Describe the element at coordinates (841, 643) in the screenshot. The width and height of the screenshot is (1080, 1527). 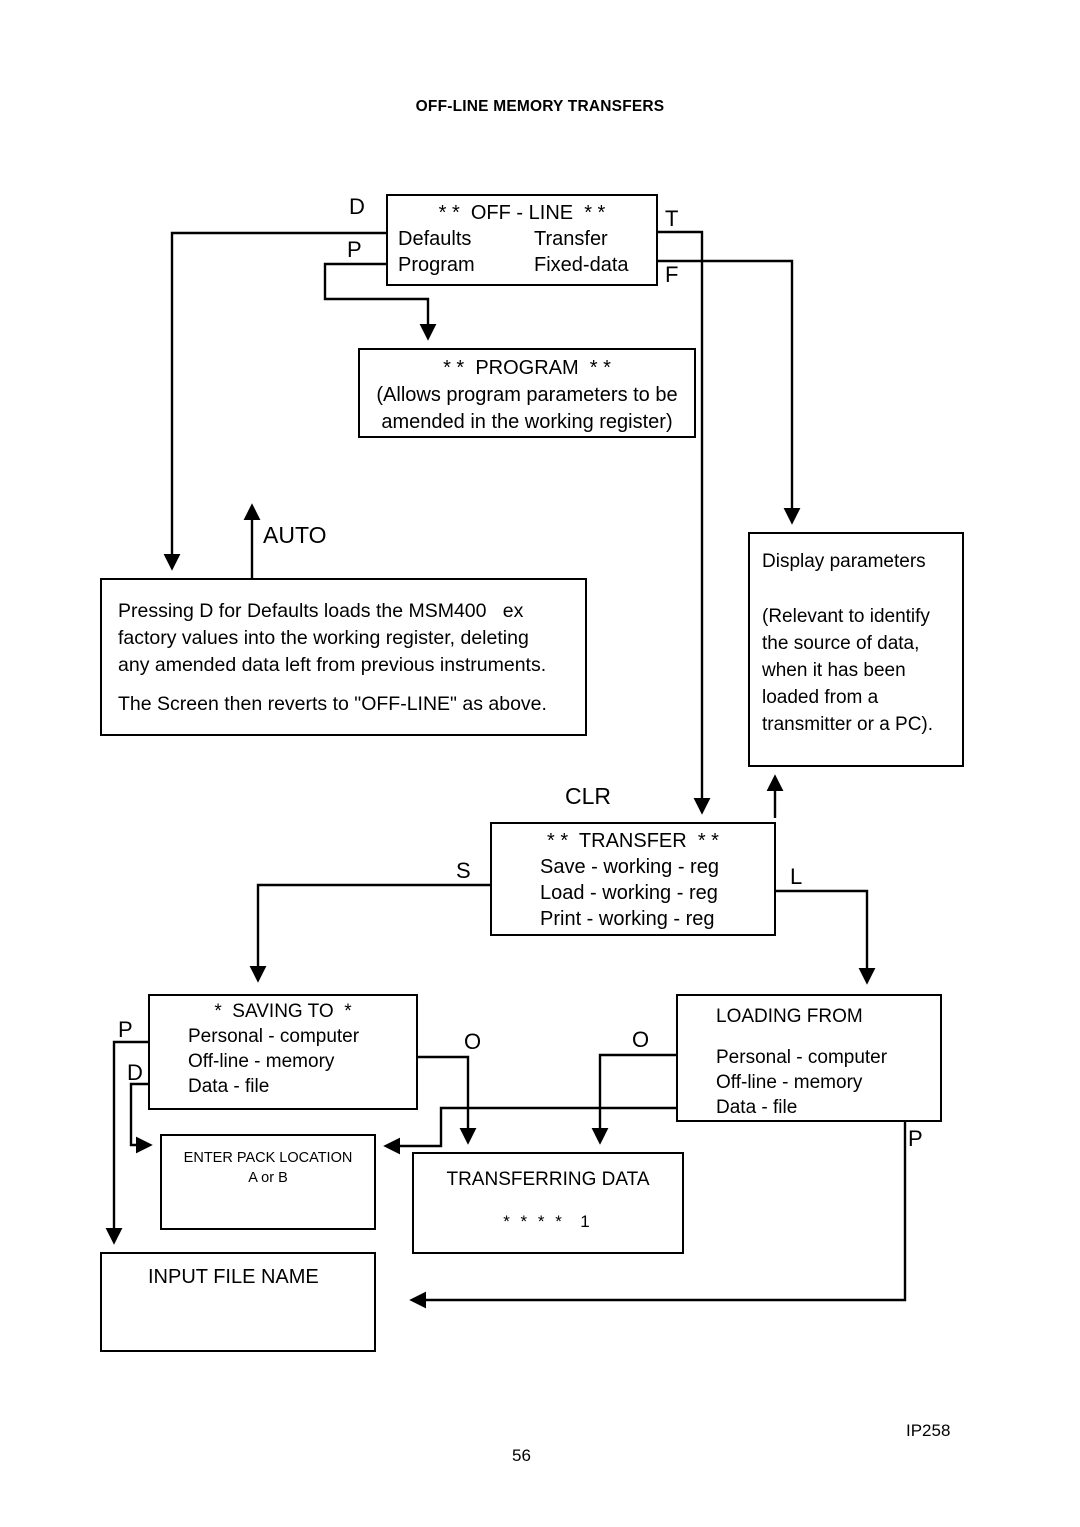
I see `display-line-3: the source of data,` at that location.